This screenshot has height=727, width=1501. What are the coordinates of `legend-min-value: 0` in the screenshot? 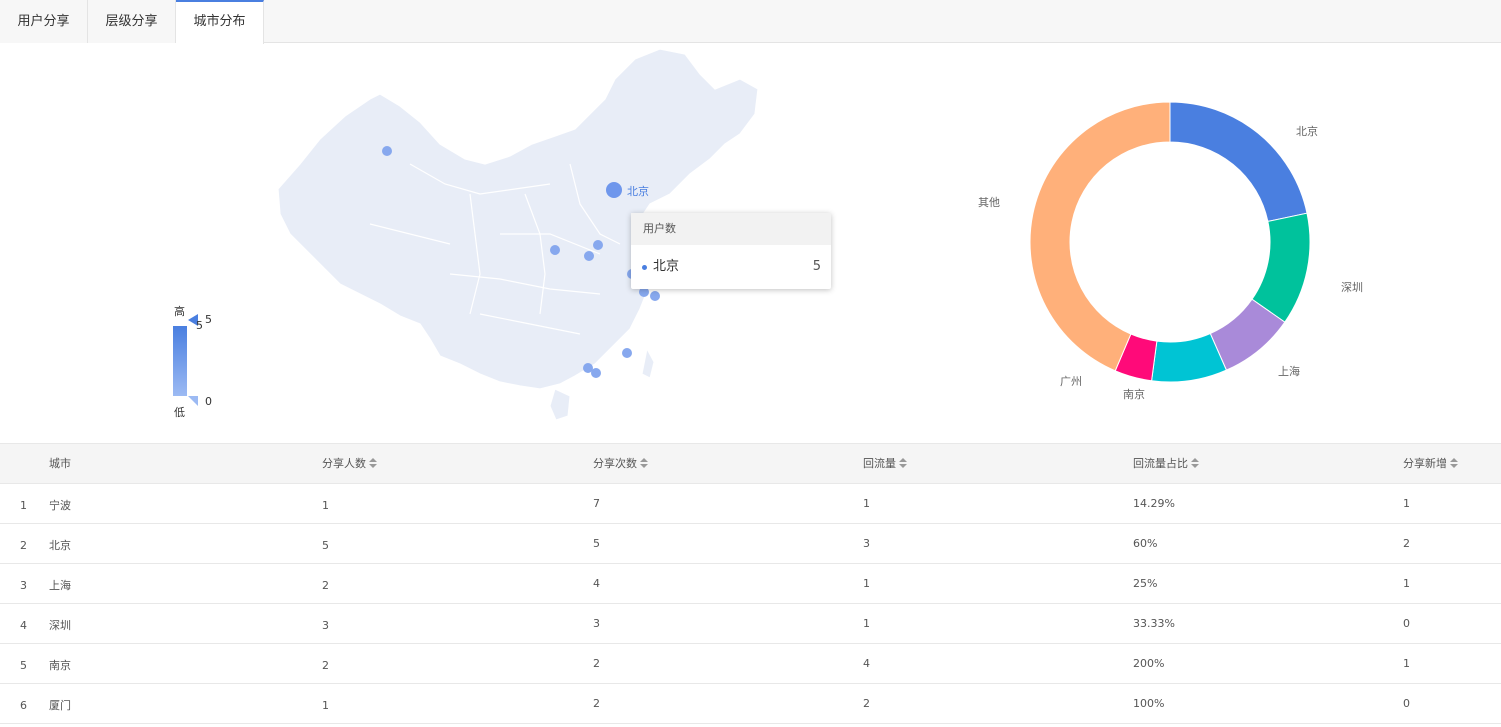 It's located at (208, 401).